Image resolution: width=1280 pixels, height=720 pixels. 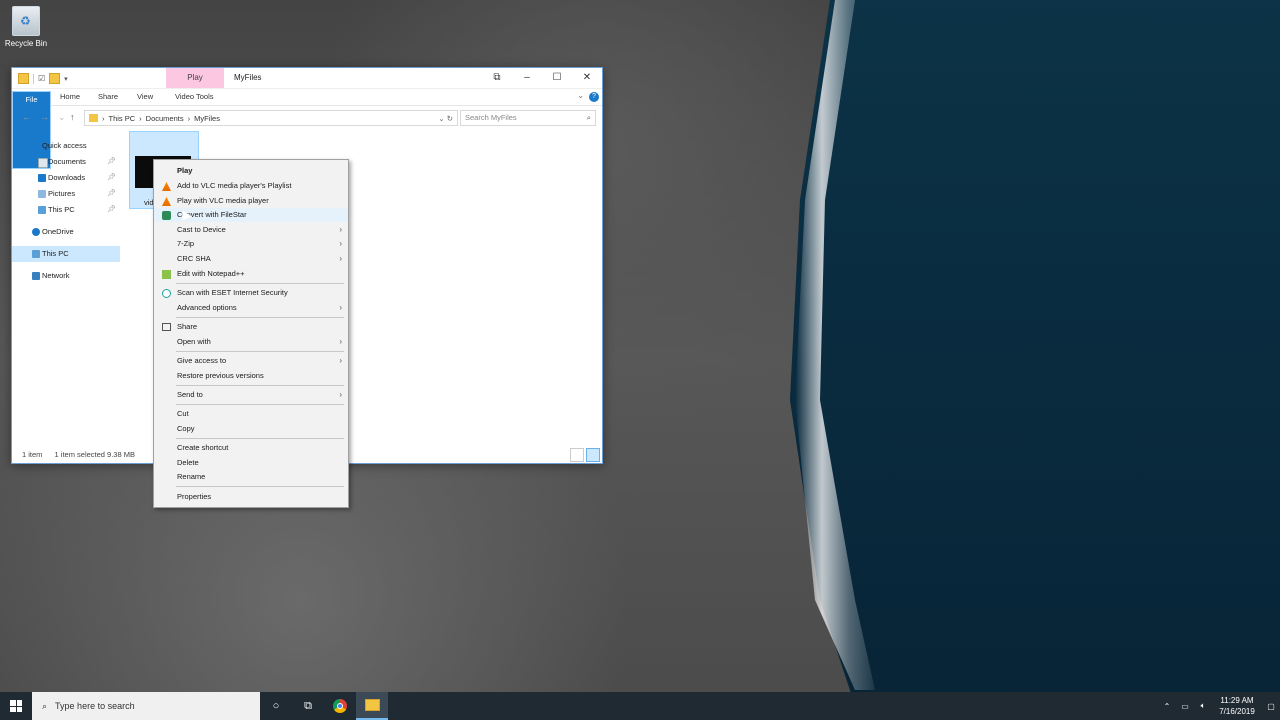 What do you see at coordinates (41, 78) in the screenshot?
I see `properties-icon: ☑` at bounding box center [41, 78].